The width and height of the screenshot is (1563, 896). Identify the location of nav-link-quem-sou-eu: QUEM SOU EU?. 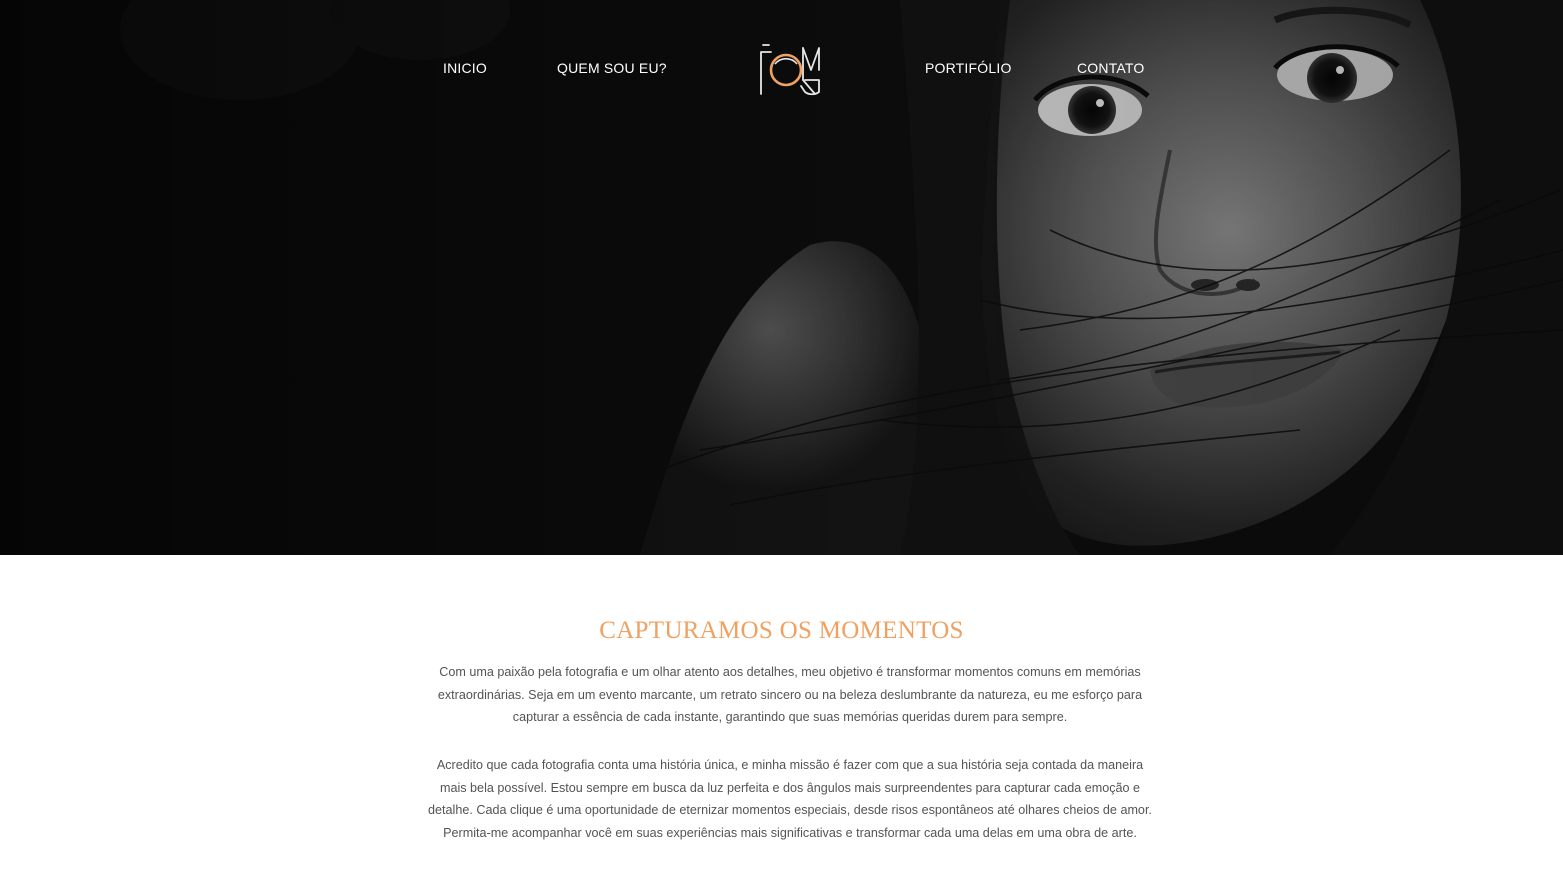
(612, 68).